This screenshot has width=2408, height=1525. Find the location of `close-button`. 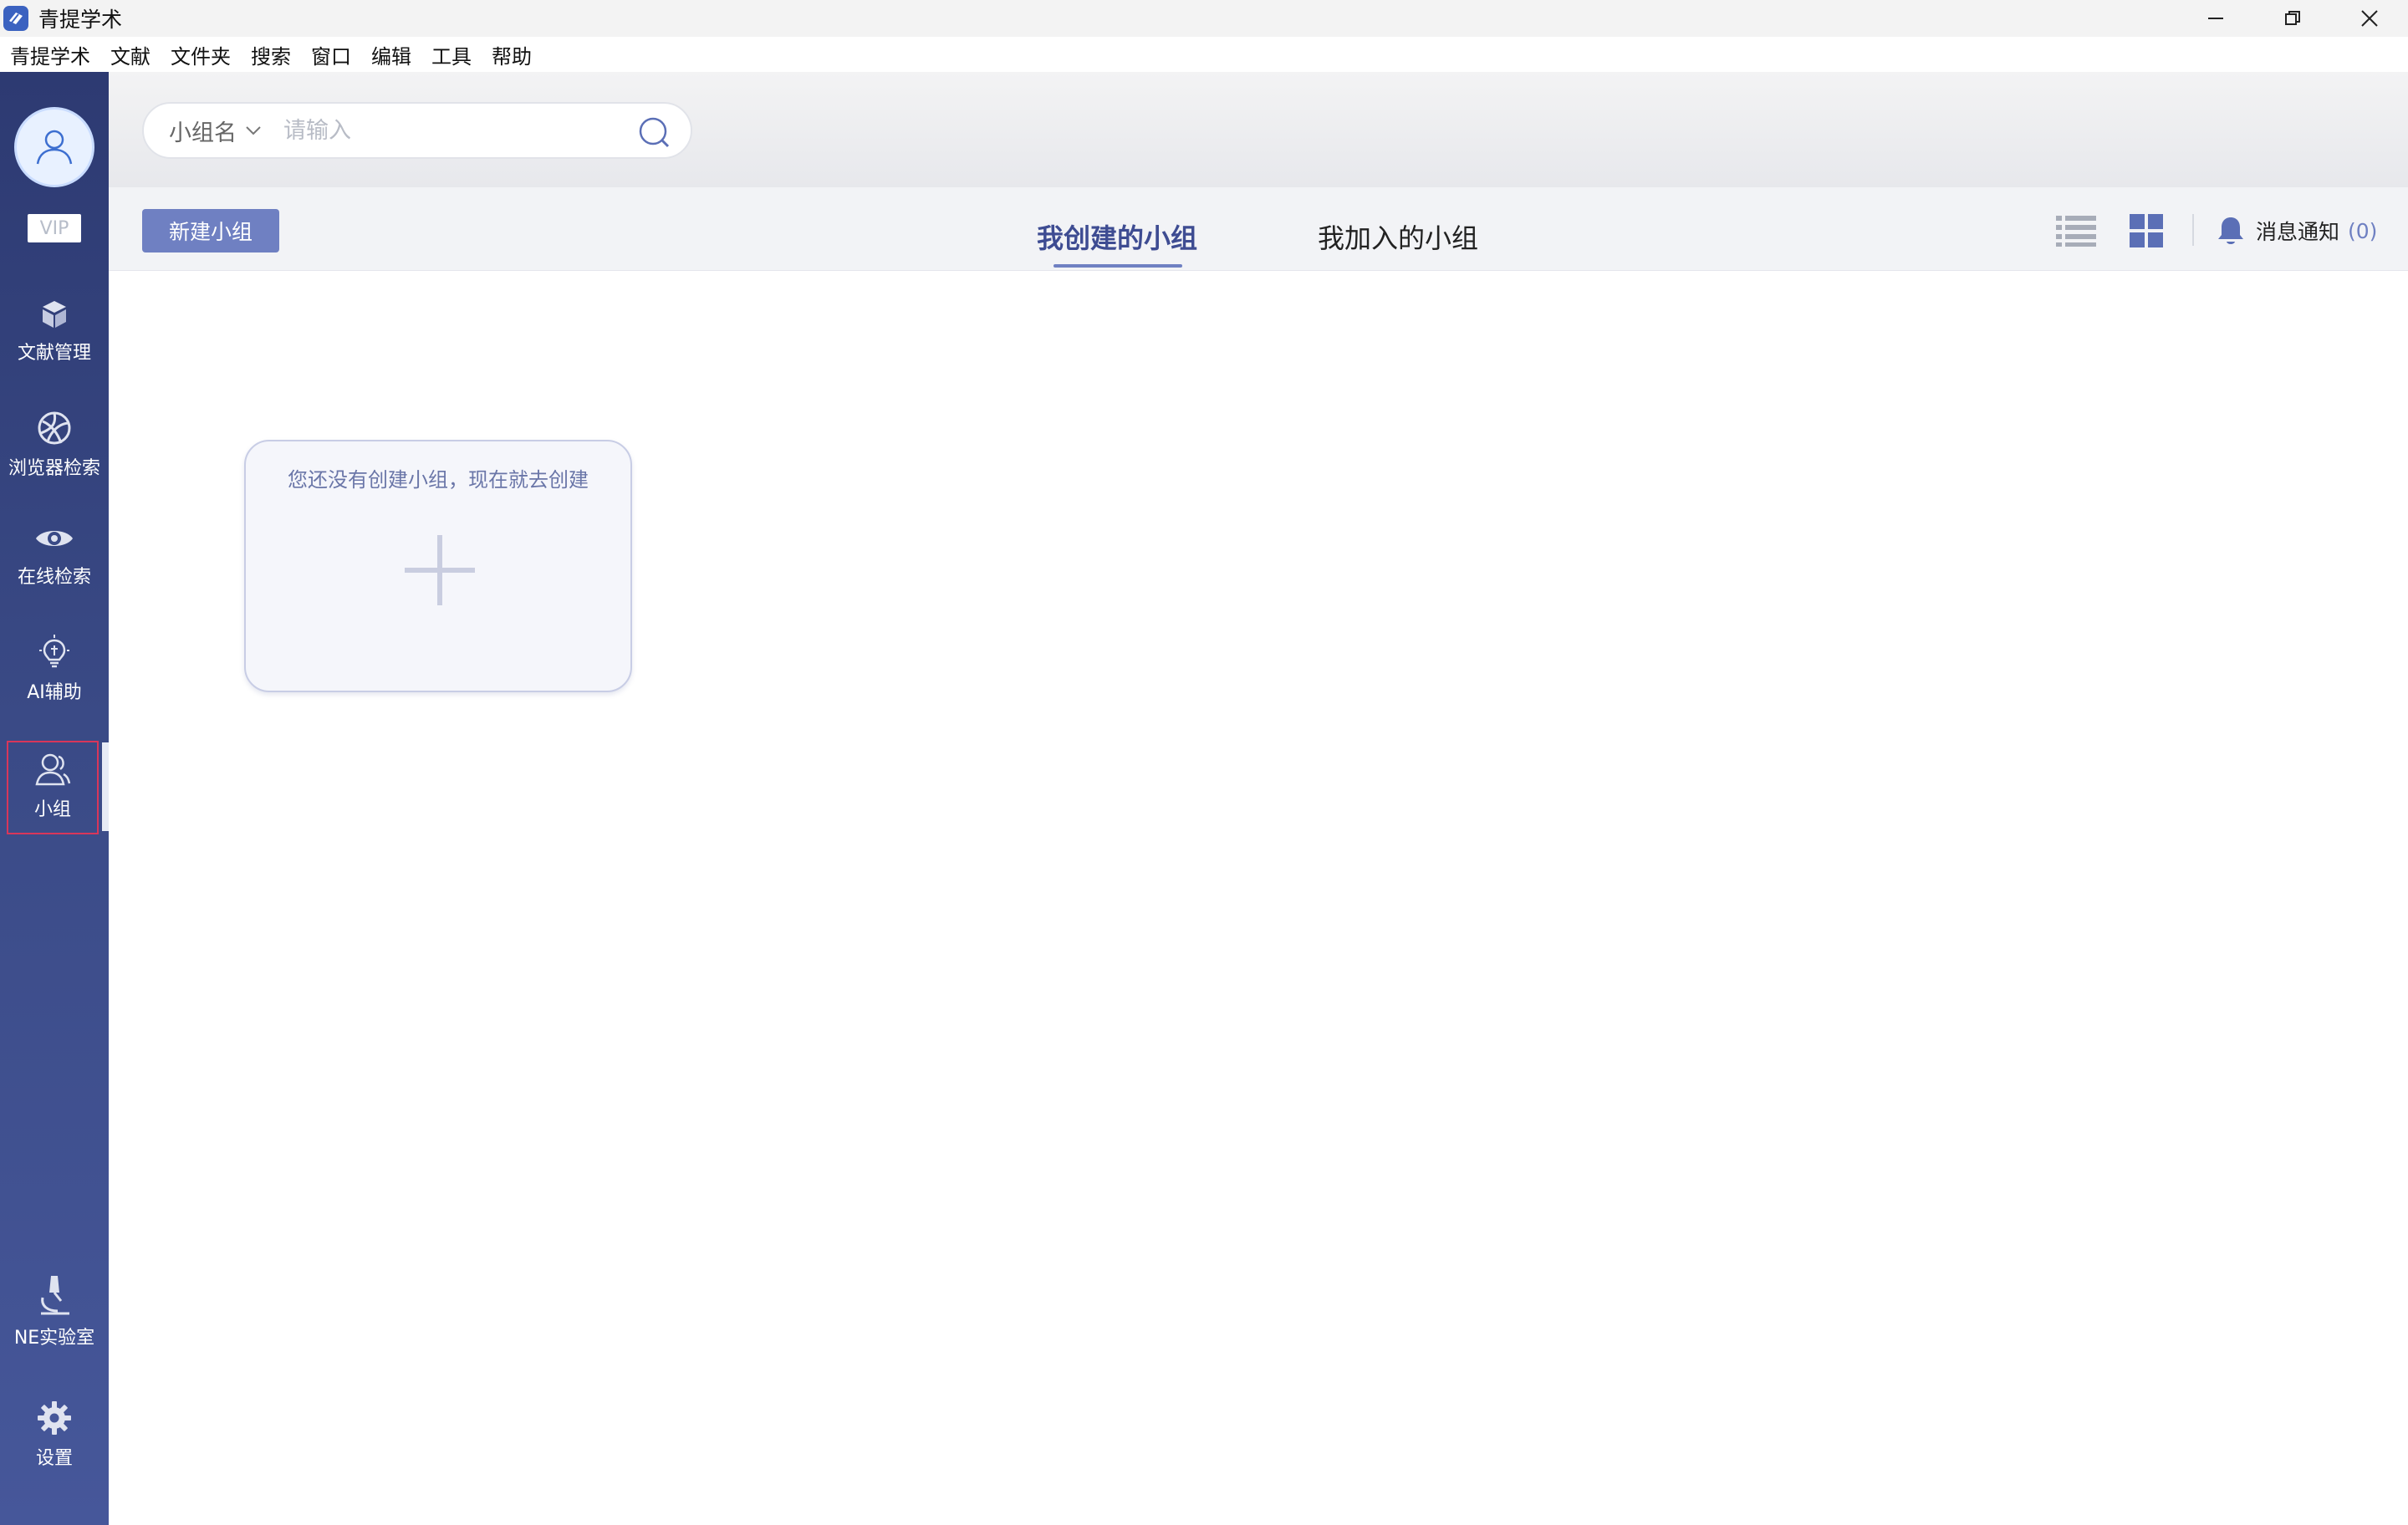

close-button is located at coordinates (2369, 18).